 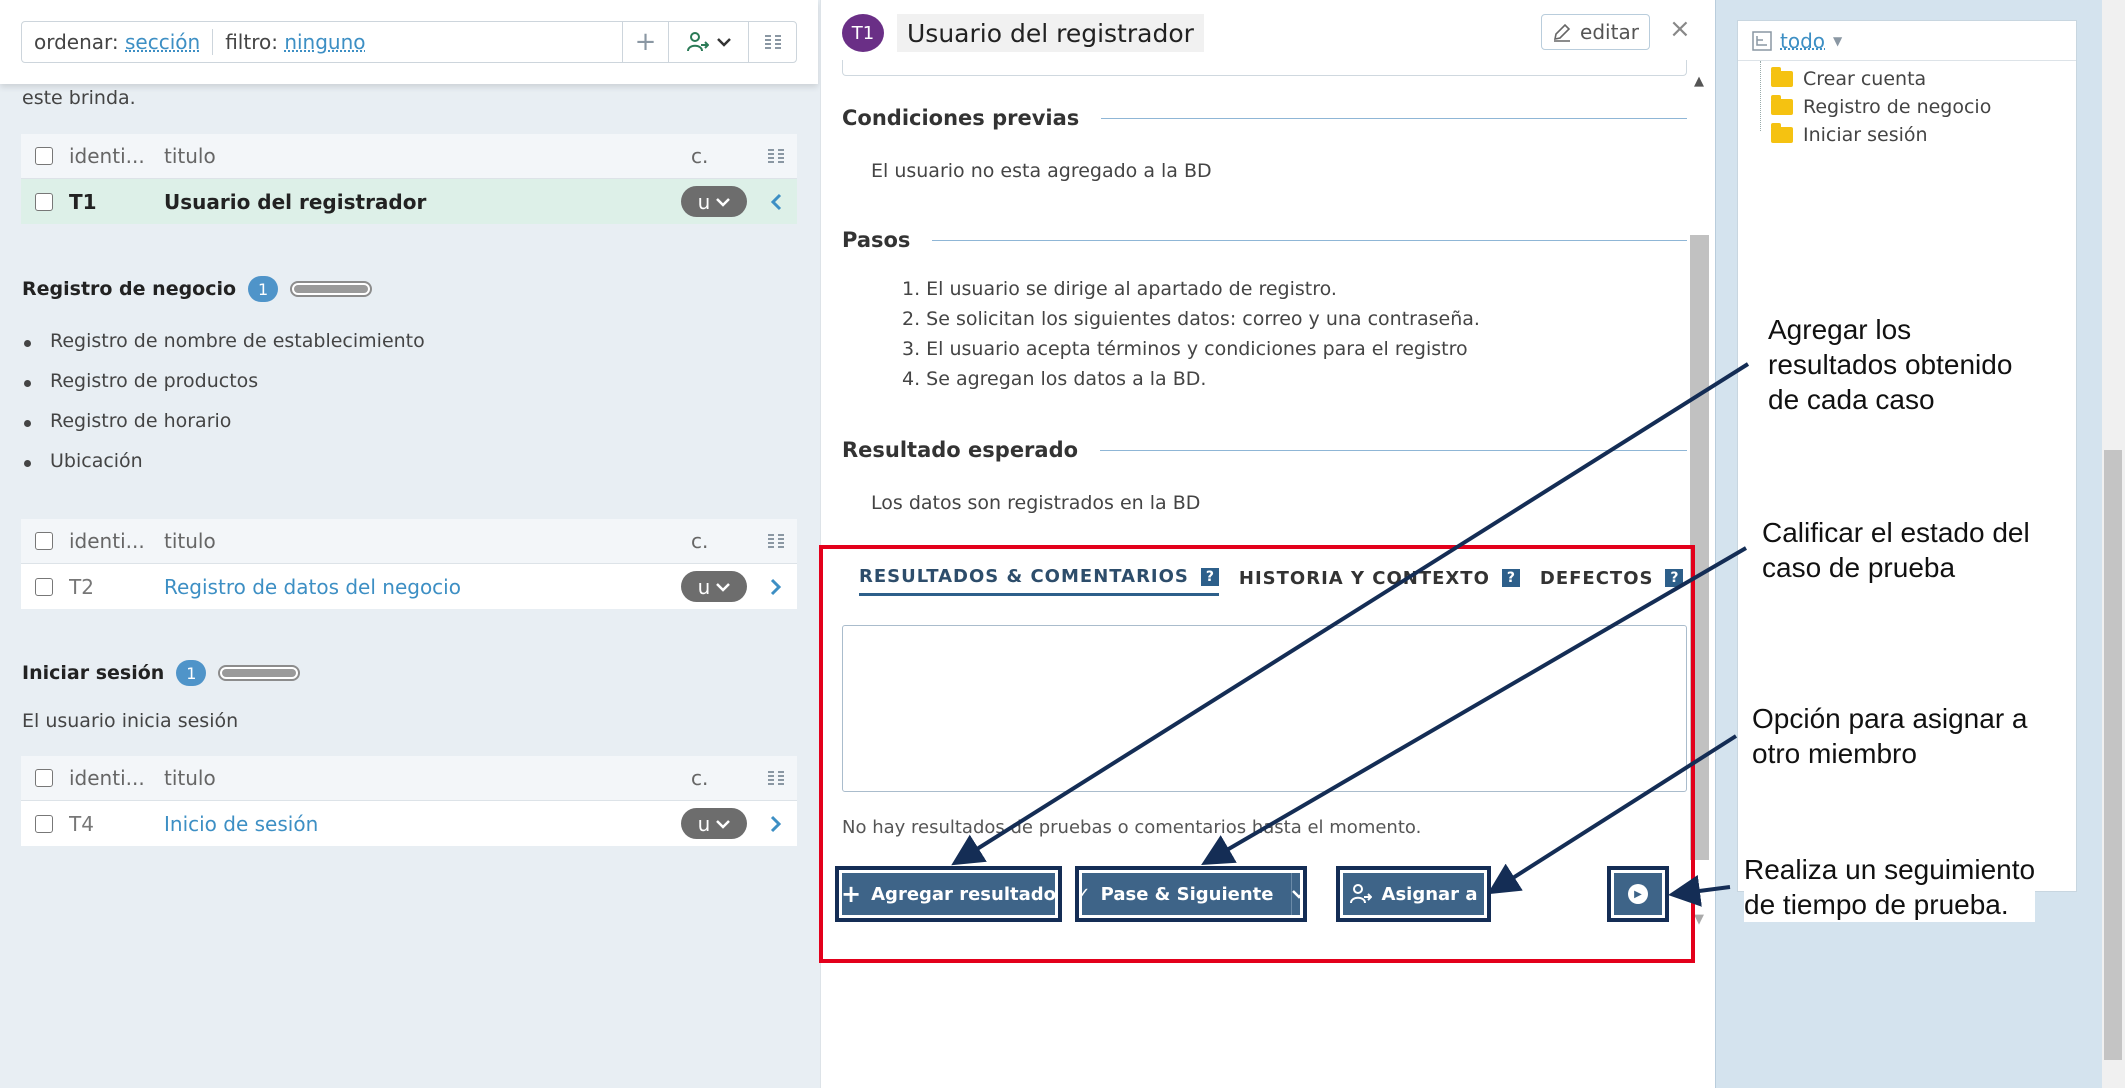 What do you see at coordinates (1264, 118) in the screenshot?
I see `preconditions-heading: Condiciones previas` at bounding box center [1264, 118].